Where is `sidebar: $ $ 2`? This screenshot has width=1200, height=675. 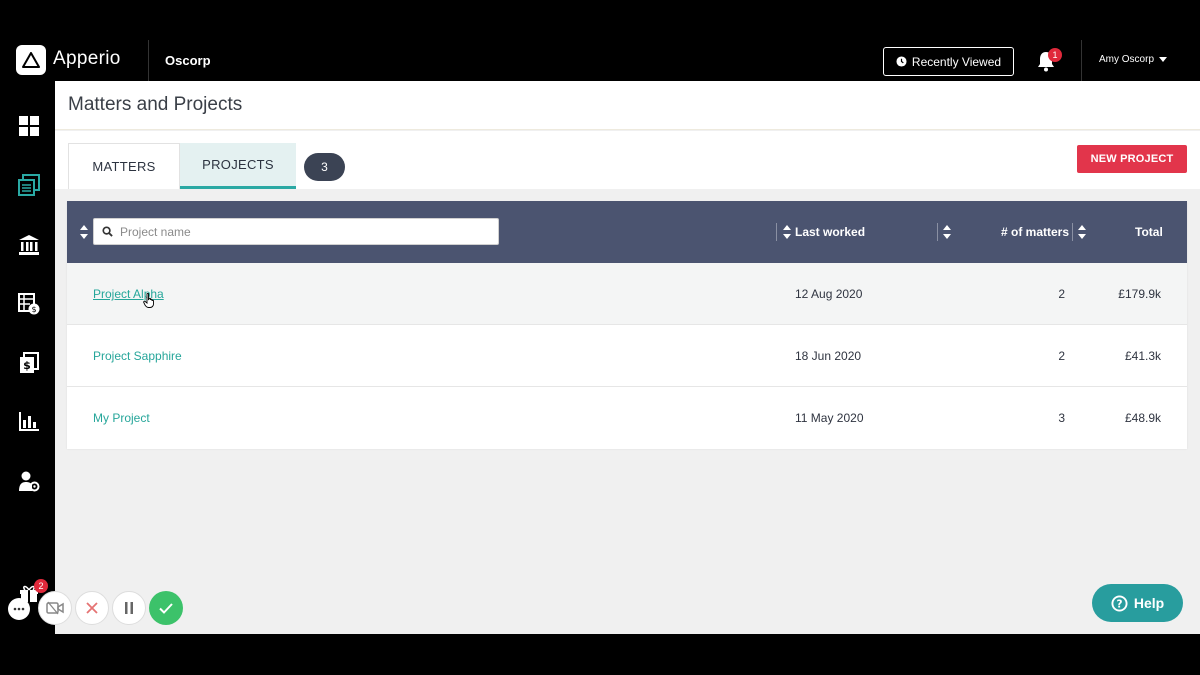 sidebar: $ $ 2 is located at coordinates (27, 357).